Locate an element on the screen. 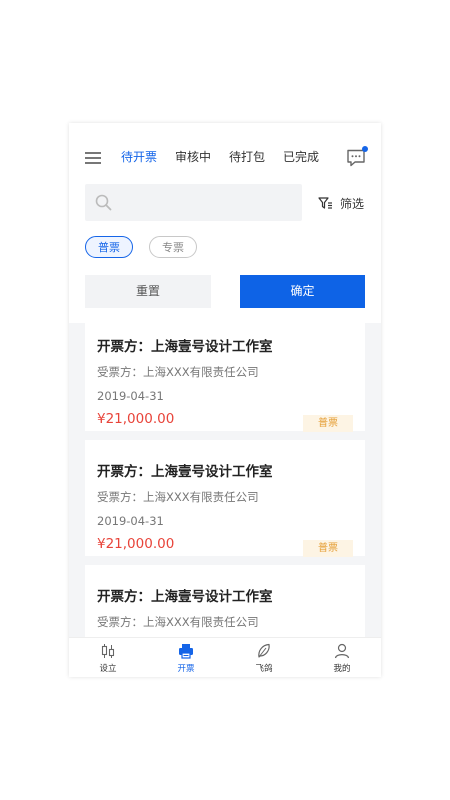 This screenshot has width=450, height=800. tab-completed: 已完成 is located at coordinates (301, 157).